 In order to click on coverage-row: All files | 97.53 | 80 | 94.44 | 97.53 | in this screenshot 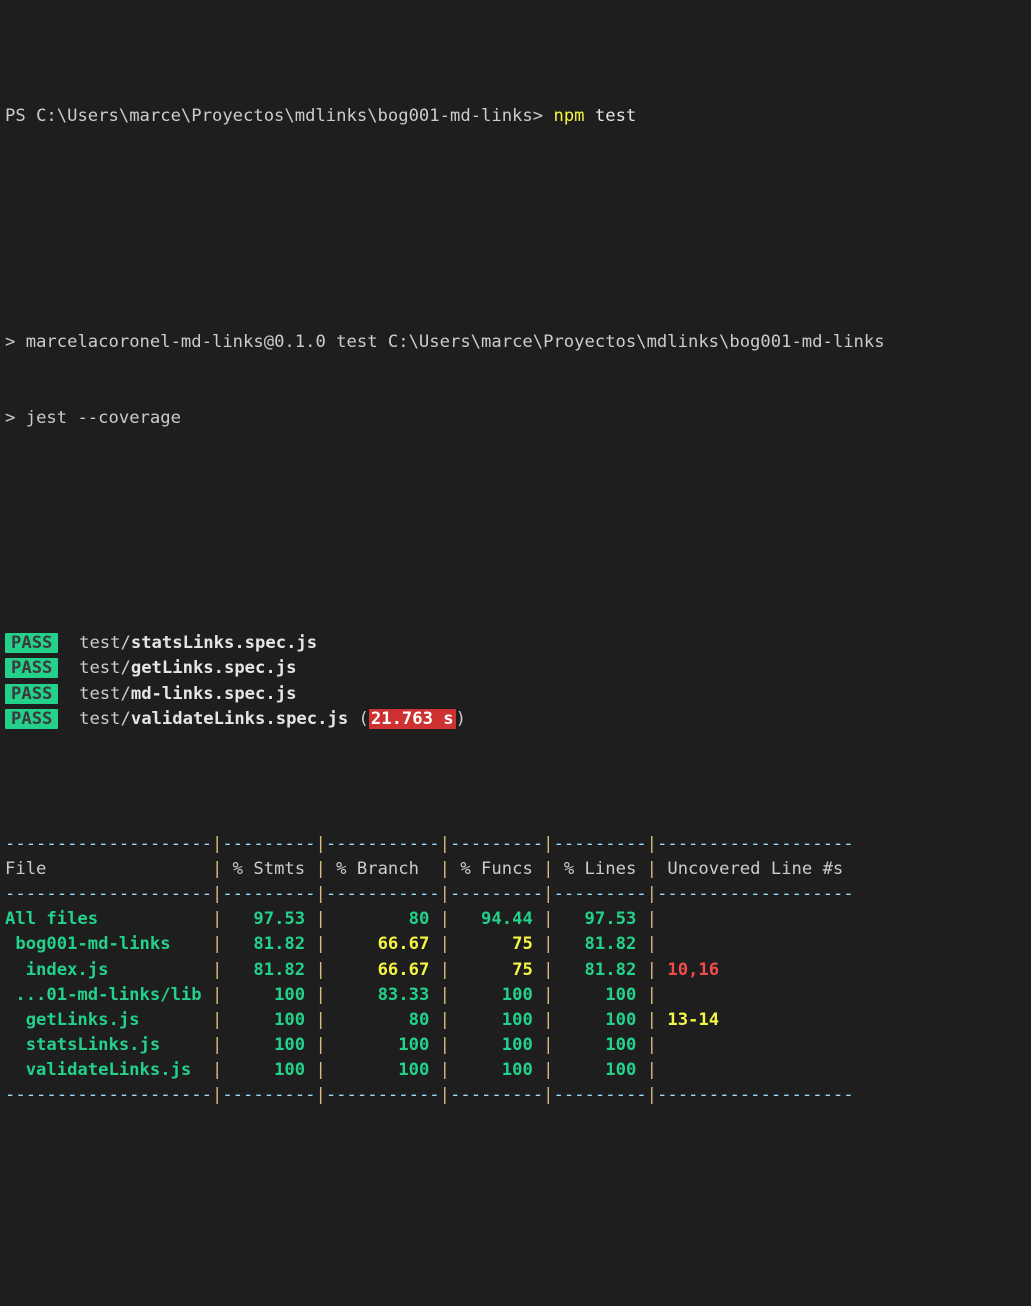, I will do `click(518, 919)`.